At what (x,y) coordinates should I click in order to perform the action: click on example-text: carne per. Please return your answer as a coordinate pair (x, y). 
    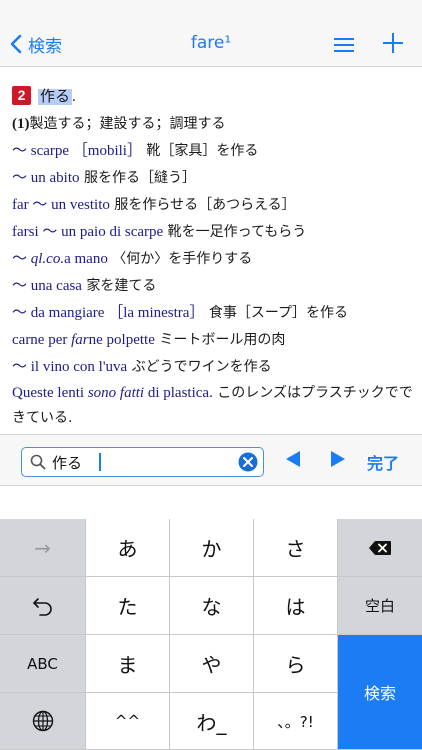
    Looking at the image, I should click on (42, 340).